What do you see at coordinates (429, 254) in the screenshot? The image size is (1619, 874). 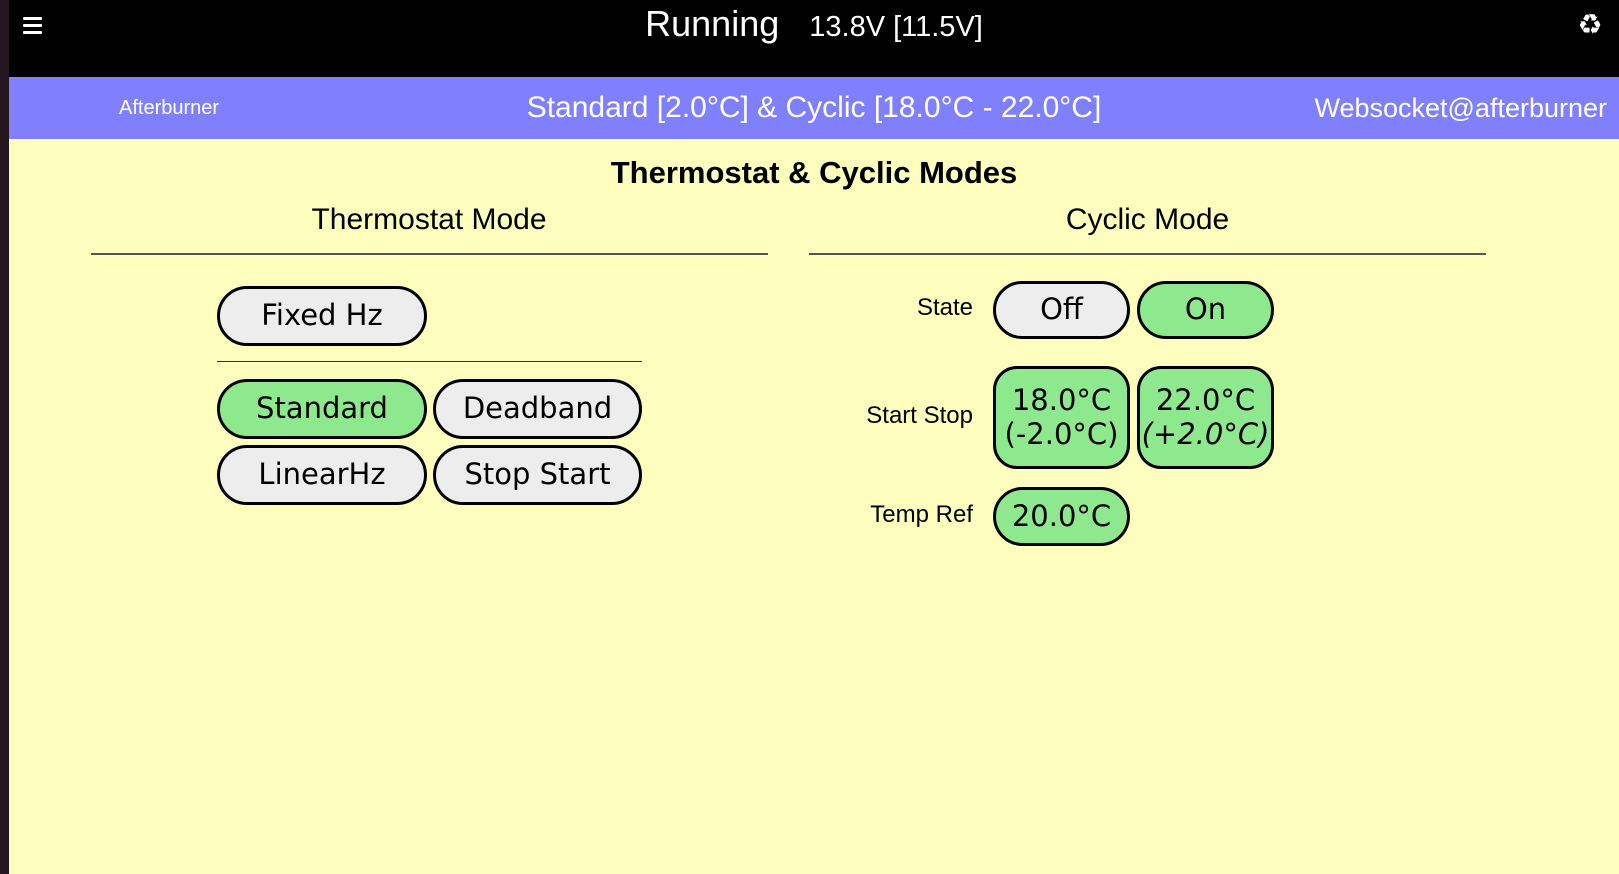 I see `thermostat-divider` at bounding box center [429, 254].